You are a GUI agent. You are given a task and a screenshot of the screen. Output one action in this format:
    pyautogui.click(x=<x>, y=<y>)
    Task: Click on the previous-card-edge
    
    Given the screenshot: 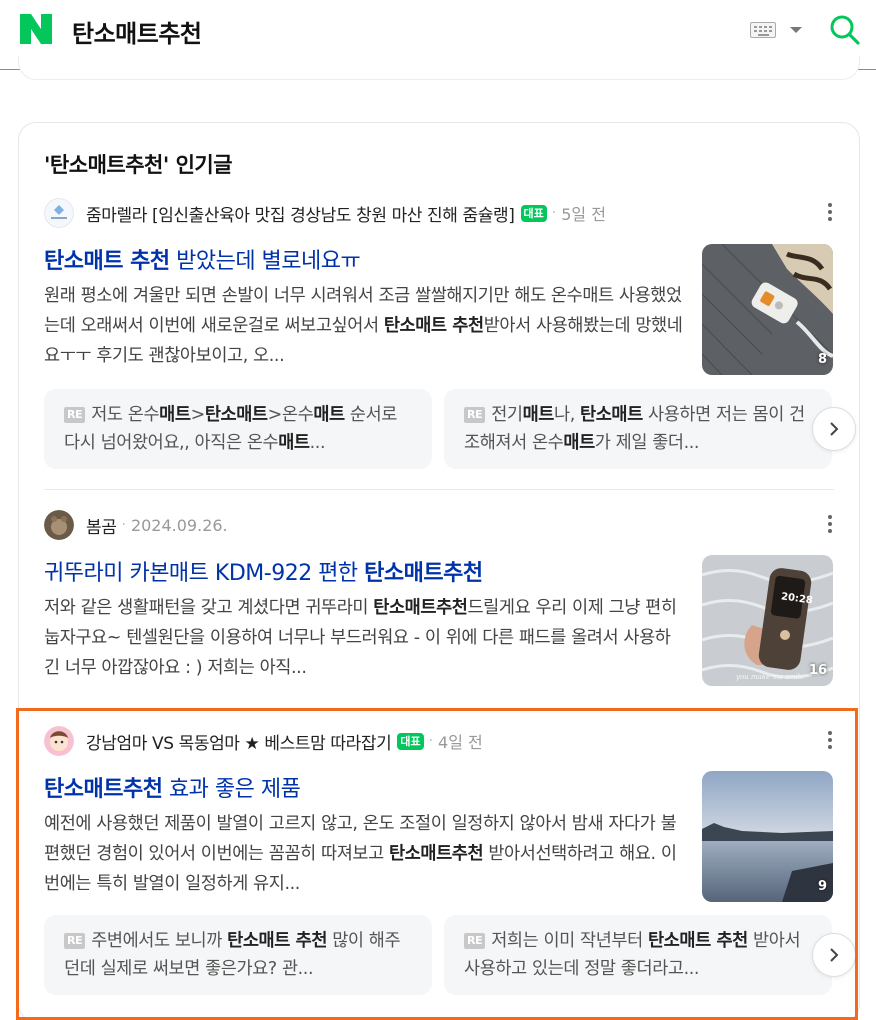 What is the action you would take?
    pyautogui.click(x=439, y=68)
    